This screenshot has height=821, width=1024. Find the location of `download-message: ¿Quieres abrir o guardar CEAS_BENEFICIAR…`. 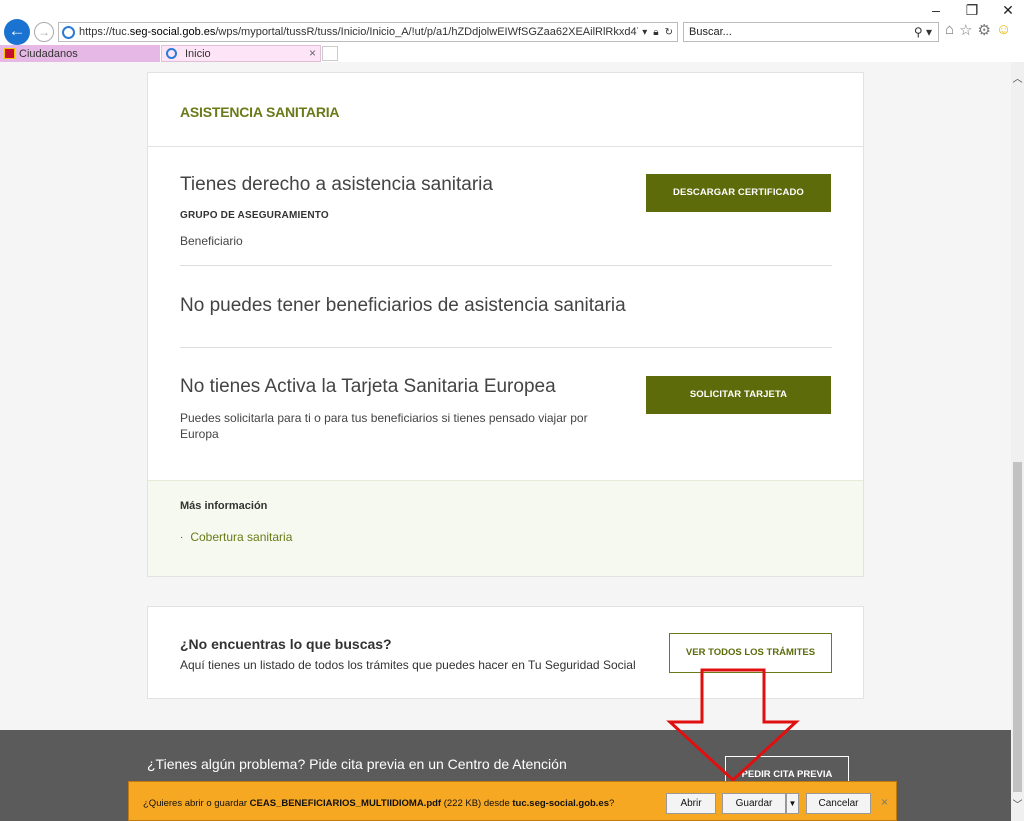

download-message: ¿Quieres abrir o guardar CEAS_BENEFICIAR… is located at coordinates (379, 803).